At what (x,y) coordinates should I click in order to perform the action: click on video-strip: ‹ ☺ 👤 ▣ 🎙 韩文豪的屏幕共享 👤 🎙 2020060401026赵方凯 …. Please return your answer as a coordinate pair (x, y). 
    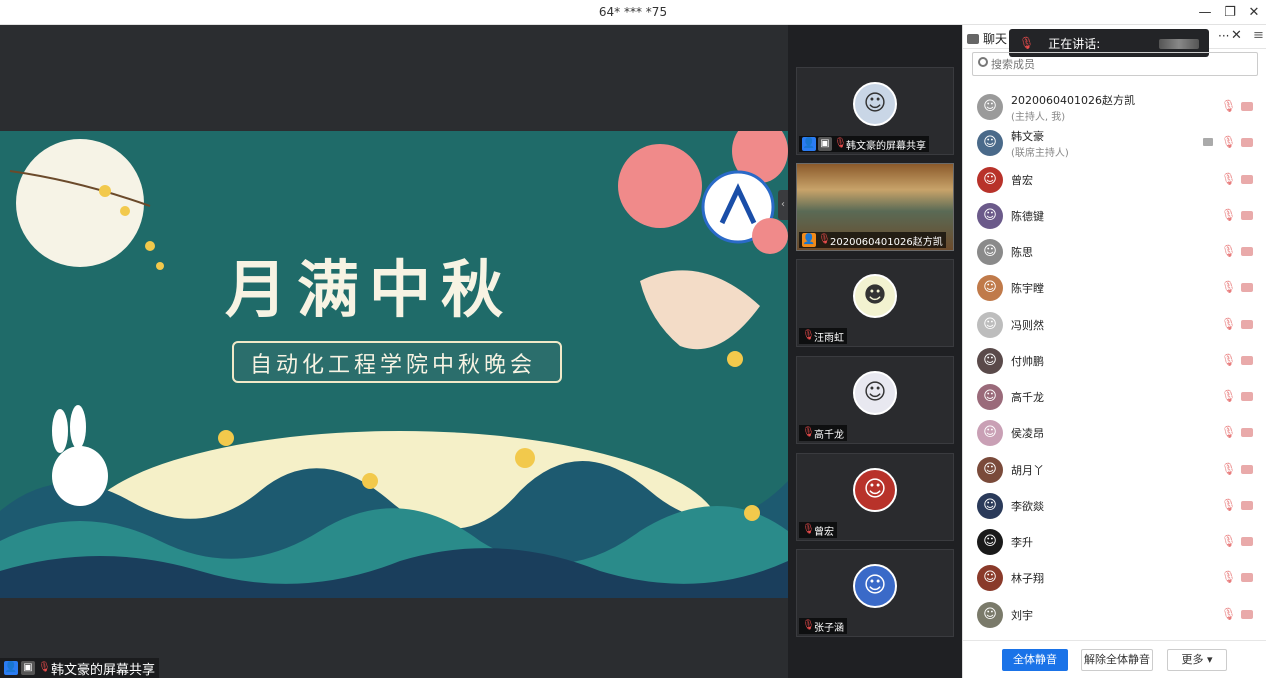
    Looking at the image, I should click on (870, 351).